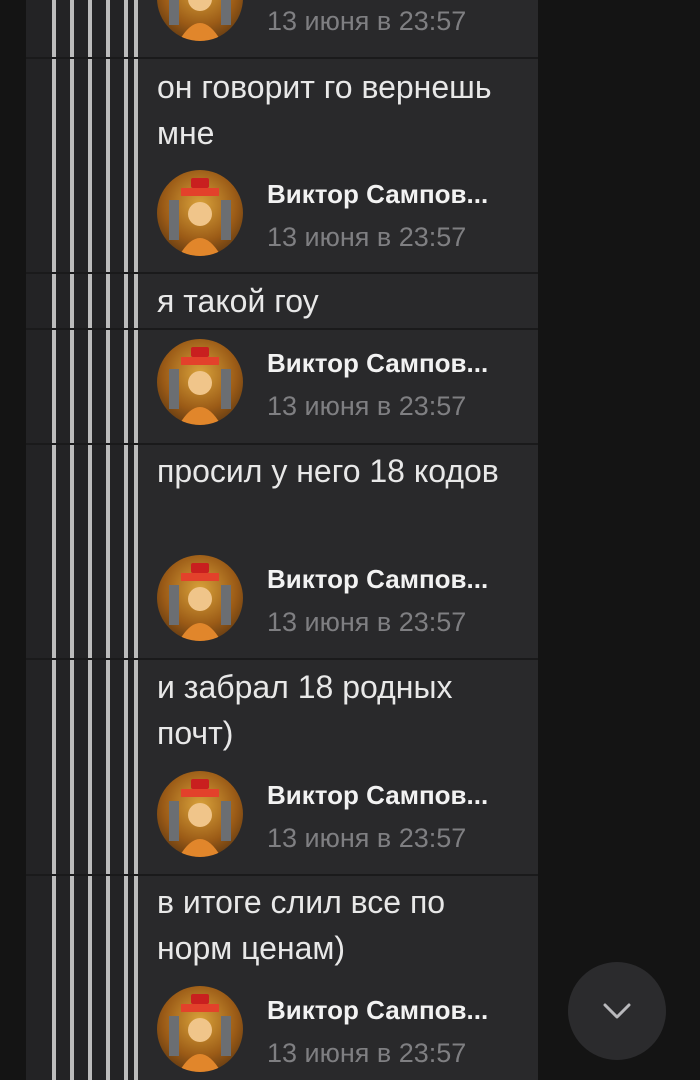 The height and width of the screenshot is (1080, 700). What do you see at coordinates (301, 925) in the screenshot?
I see `comment-text: в итоге слил все по норм ценам)` at bounding box center [301, 925].